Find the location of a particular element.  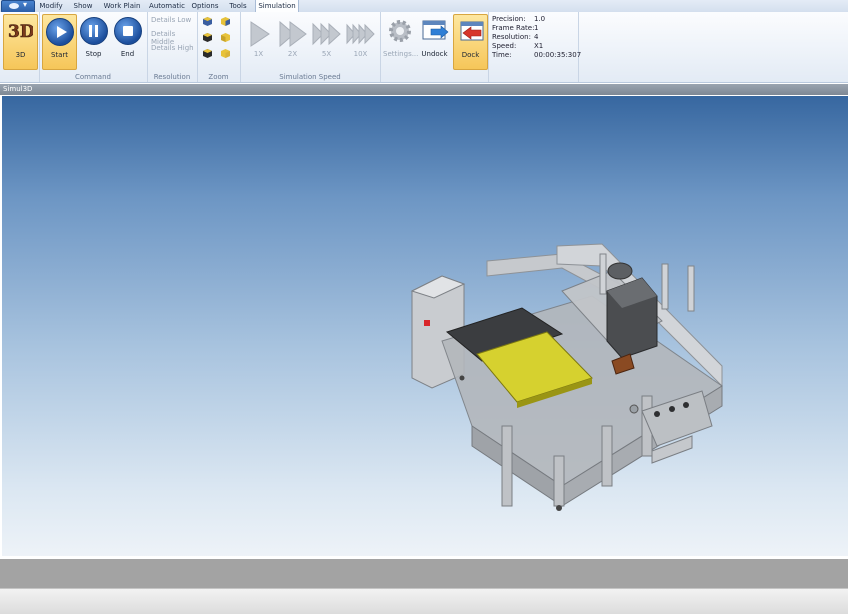

end-button: End is located at coordinates (127, 41).